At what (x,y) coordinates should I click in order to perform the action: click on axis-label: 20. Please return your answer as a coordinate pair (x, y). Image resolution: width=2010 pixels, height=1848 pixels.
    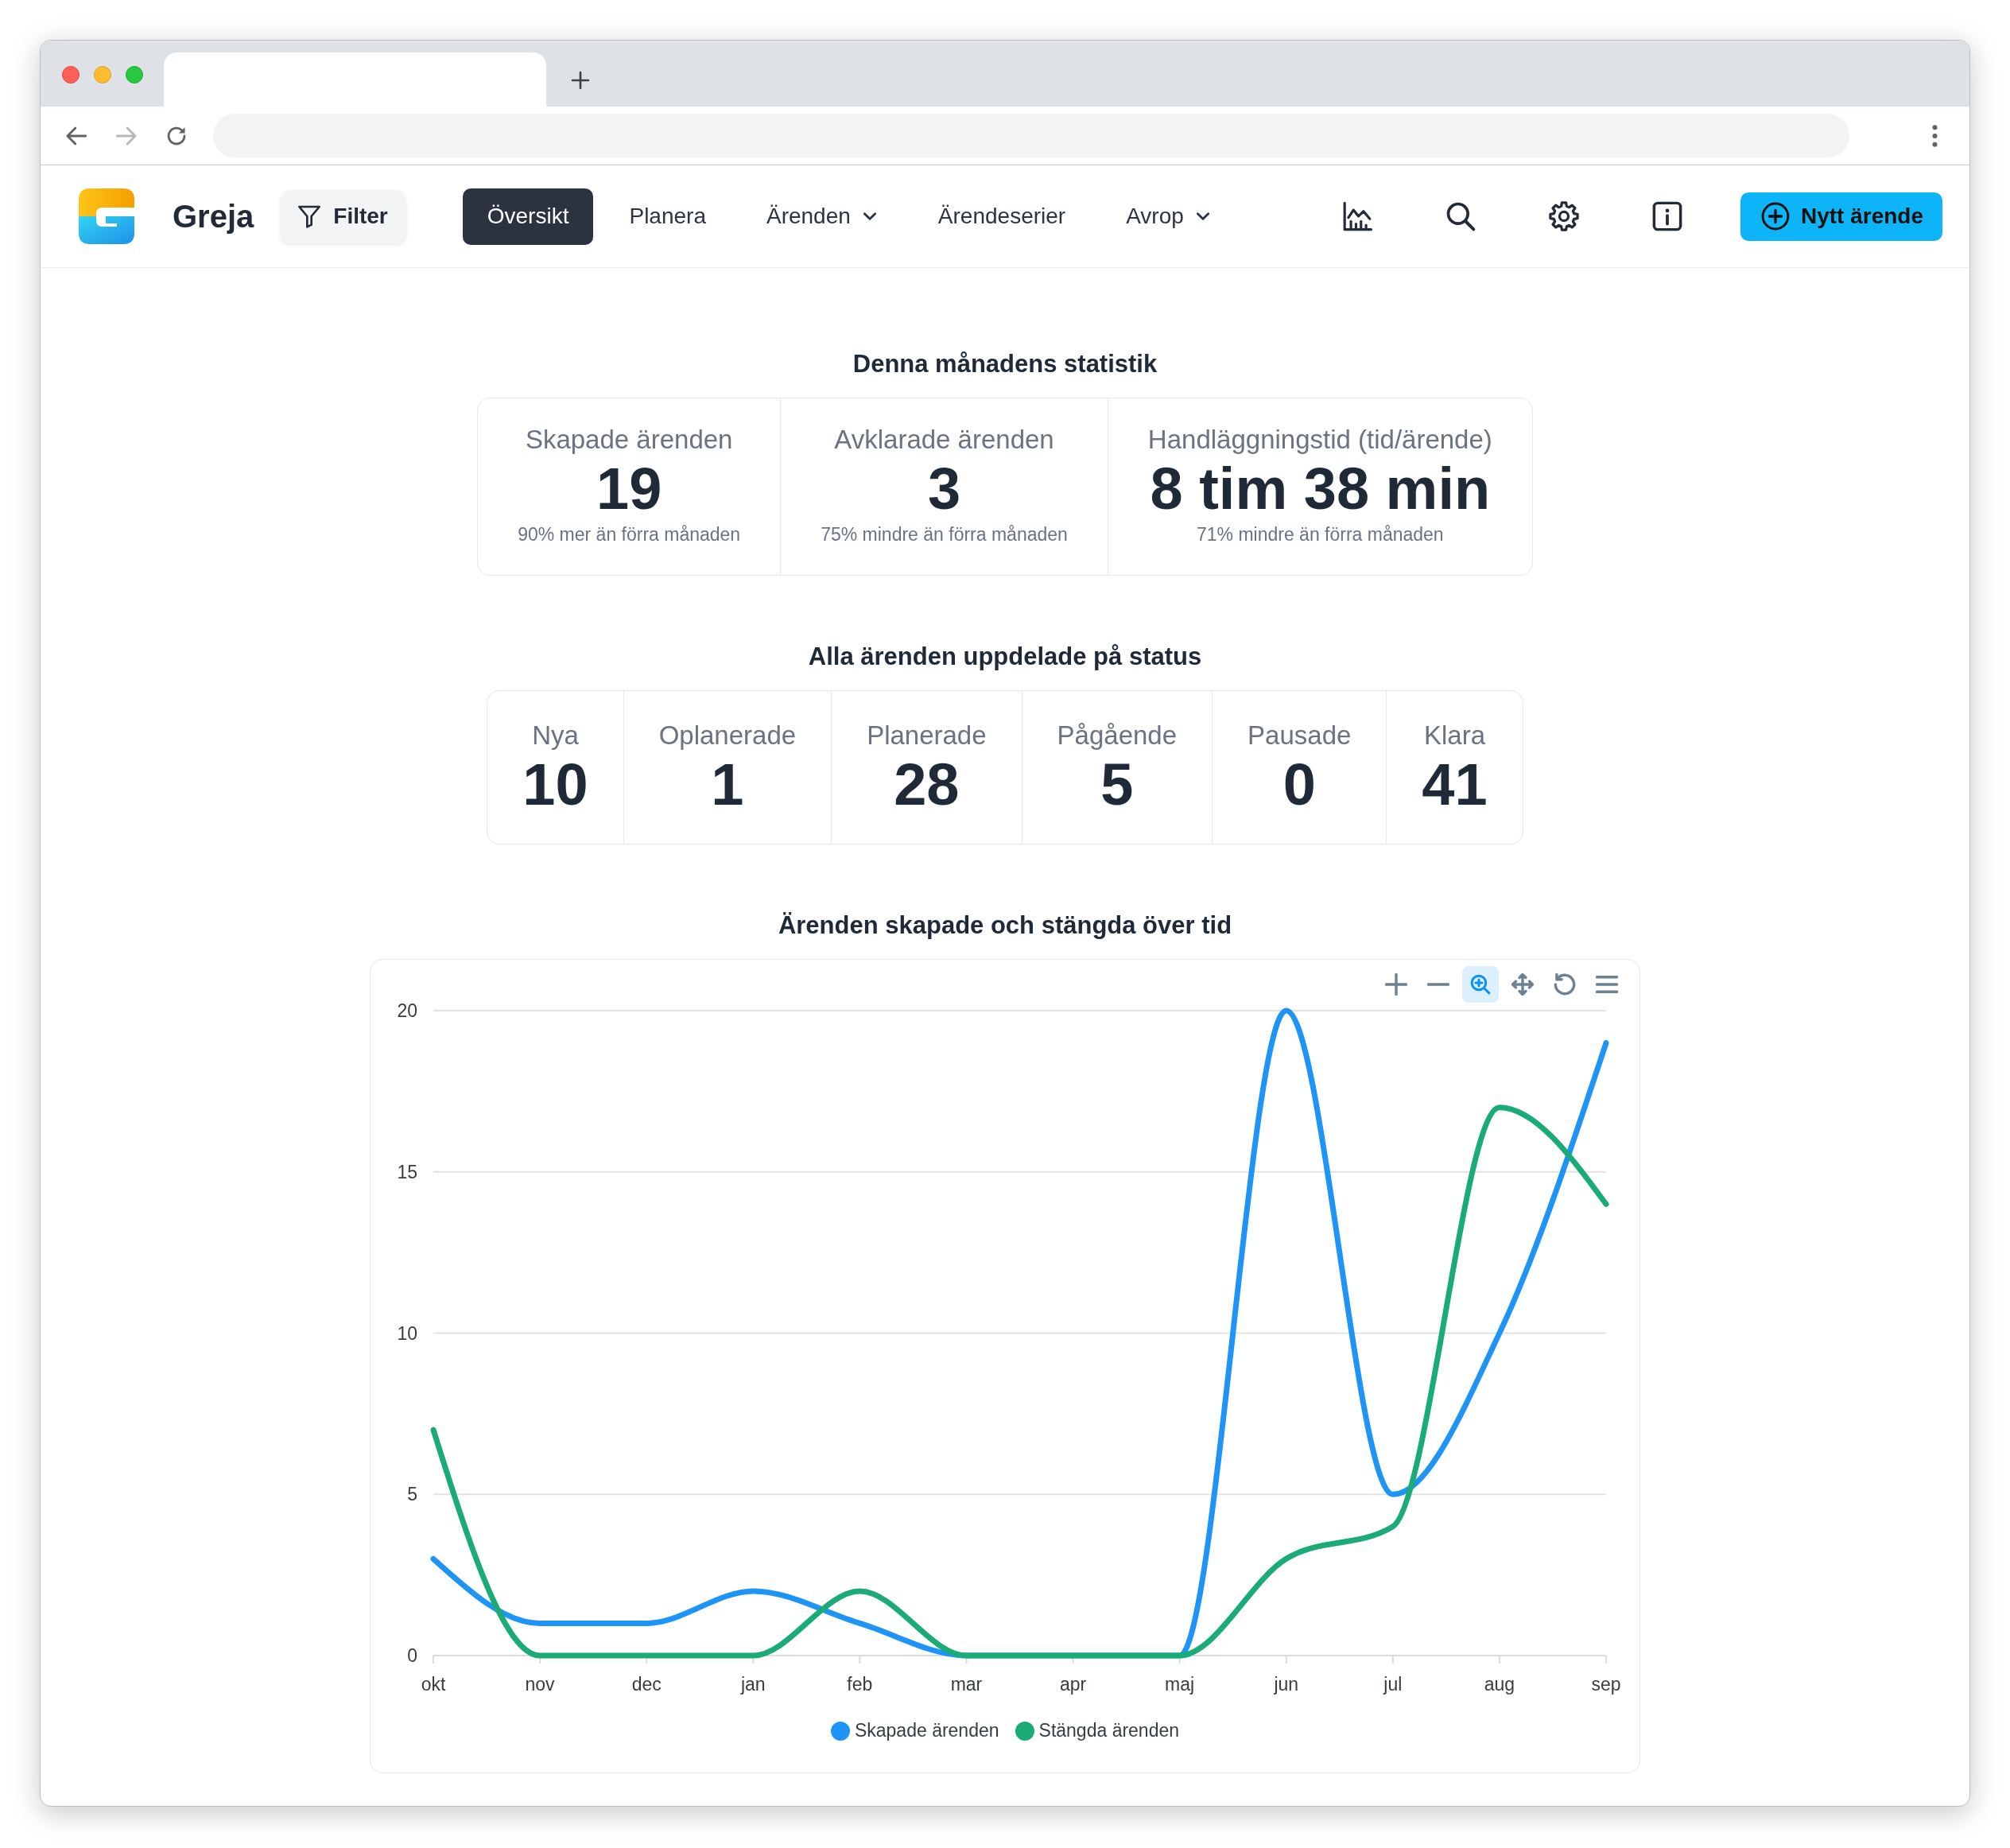
    Looking at the image, I should click on (407, 1012).